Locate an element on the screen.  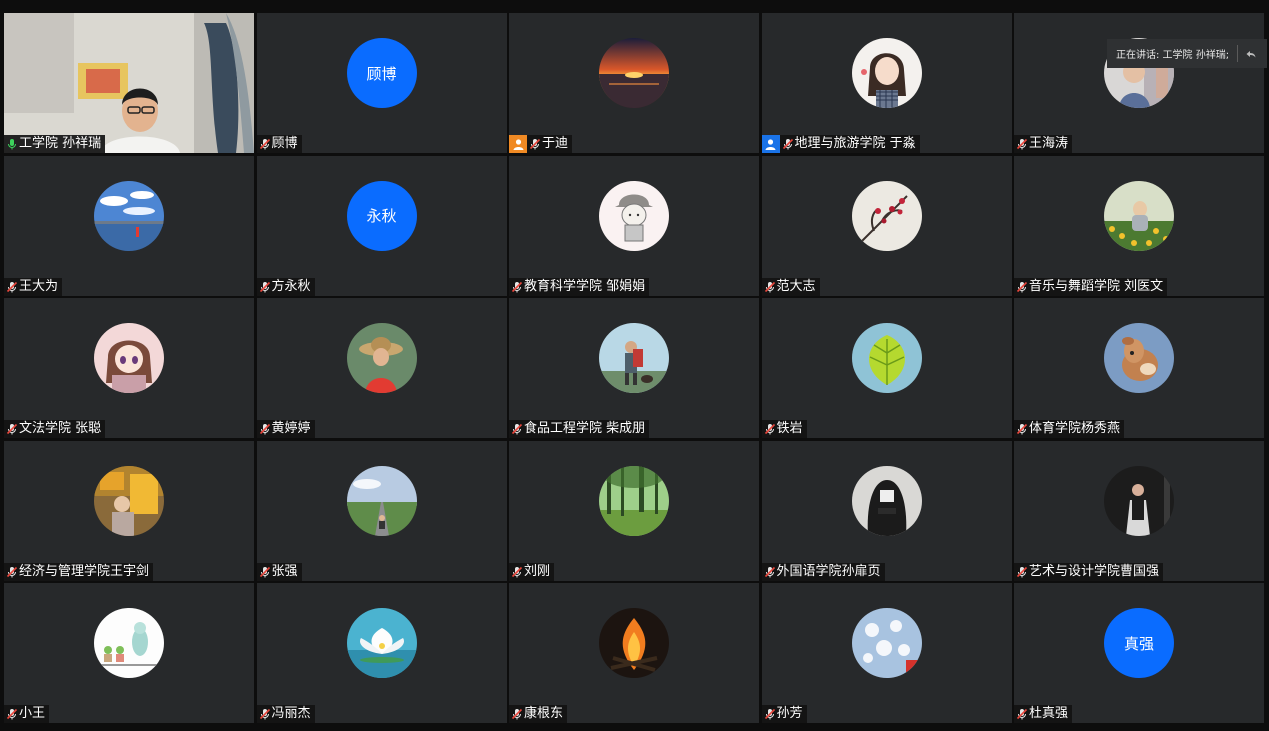
participant-name: 冯丽杰 is located at coordinates (291, 713).